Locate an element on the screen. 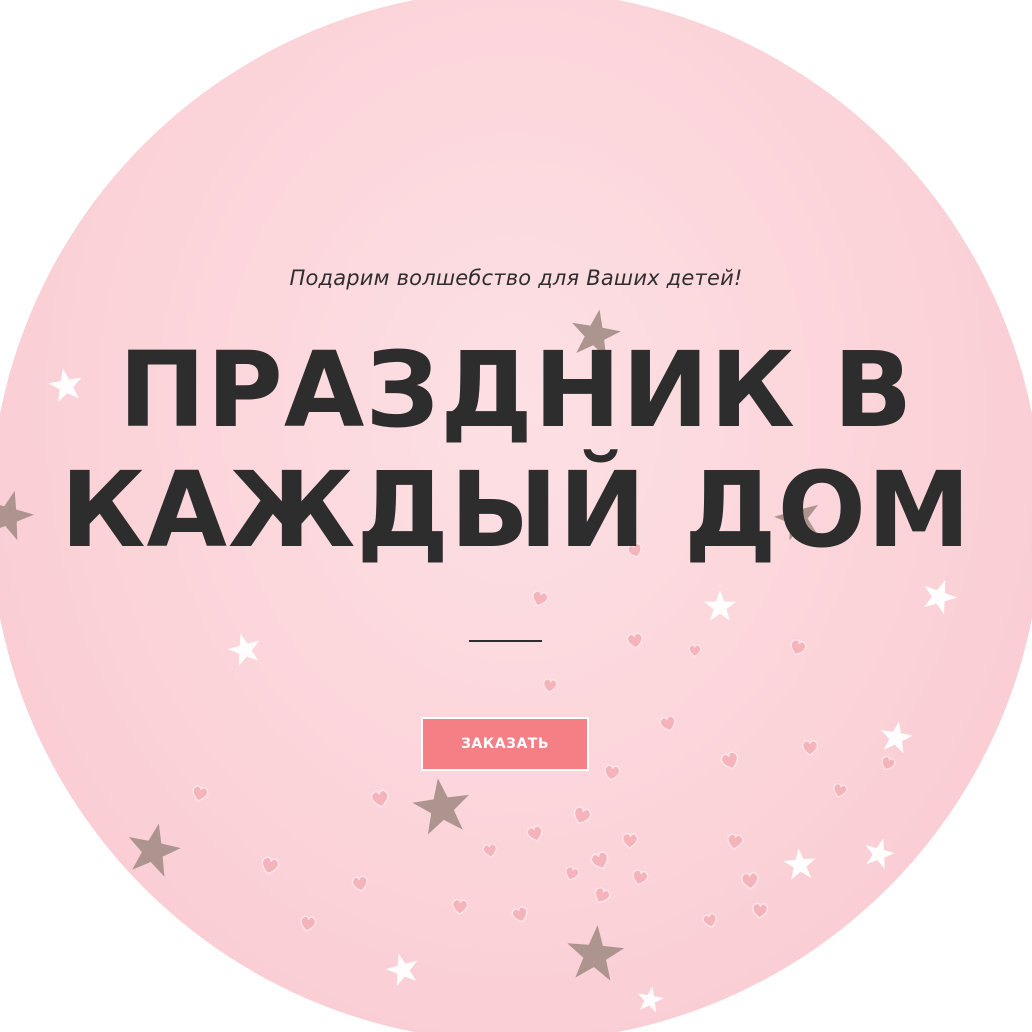 Image resolution: width=1032 pixels, height=1032 pixels. hero-subtitle: Подарим волшебство для Ваших детей! is located at coordinates (516, 278).